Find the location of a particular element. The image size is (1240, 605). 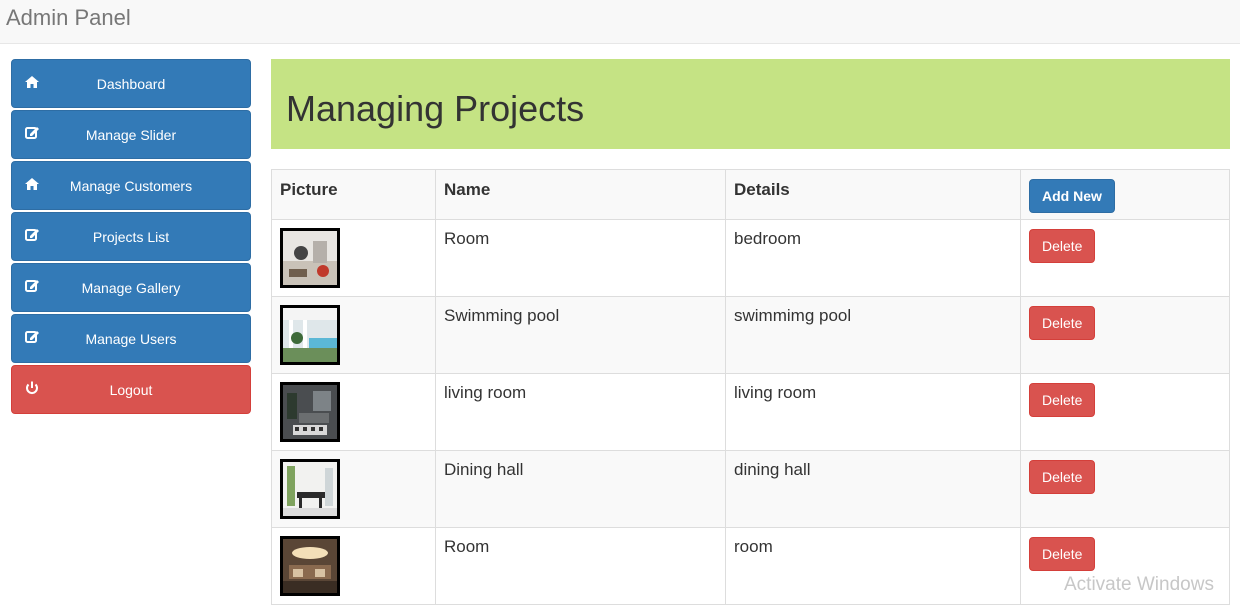

table-row: living room living room Delete is located at coordinates (750, 412).